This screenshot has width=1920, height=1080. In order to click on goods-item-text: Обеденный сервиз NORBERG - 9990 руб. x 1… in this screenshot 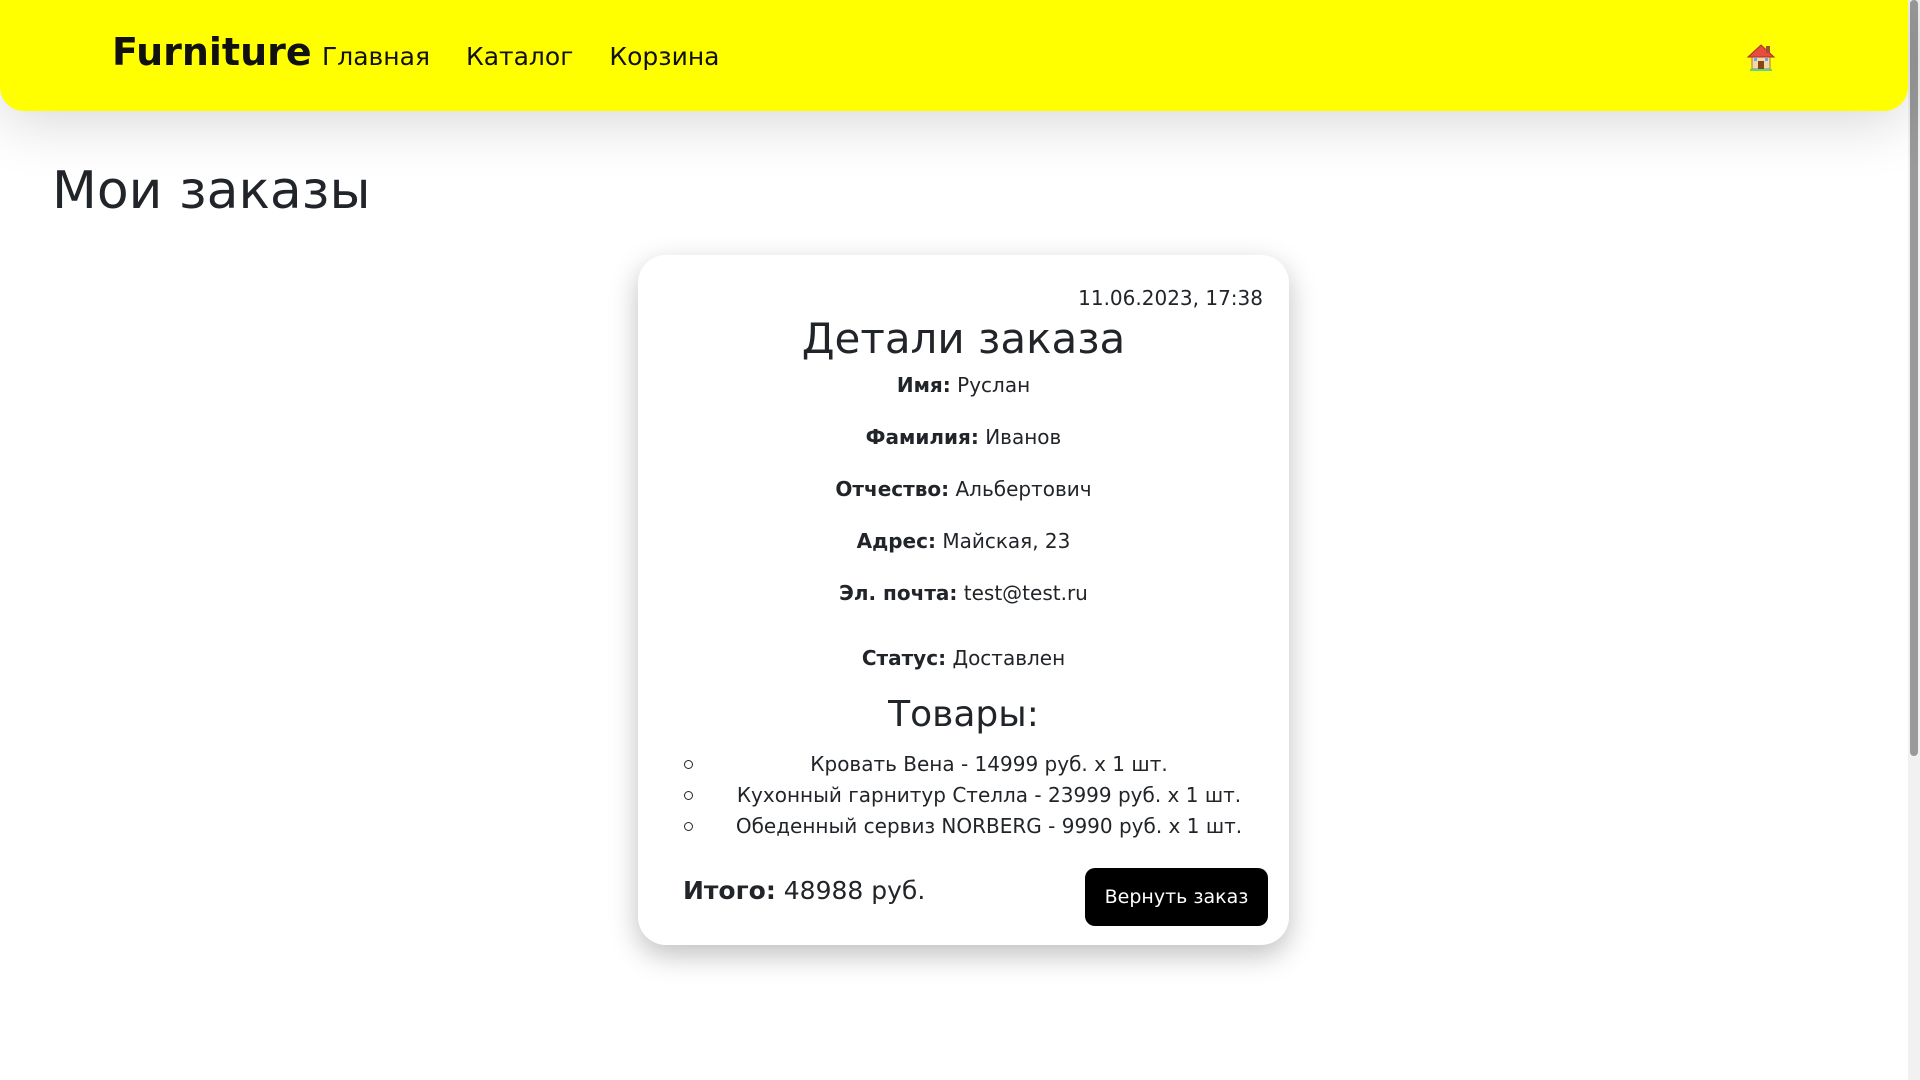, I will do `click(989, 826)`.